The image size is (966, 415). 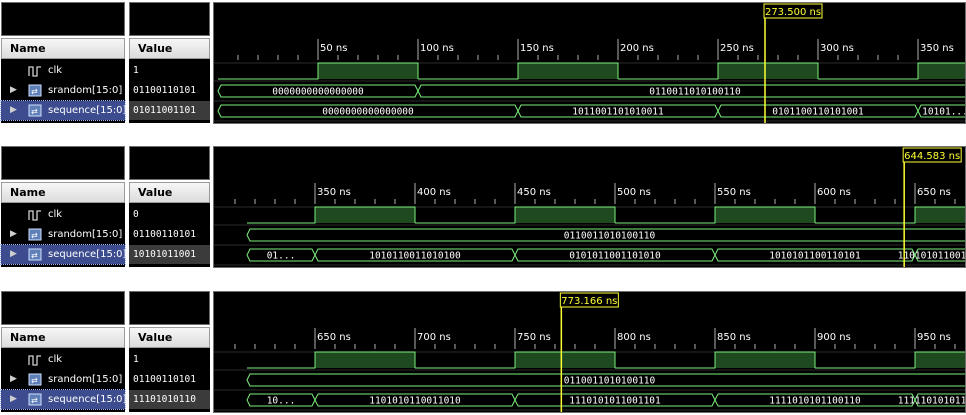 I want to click on tick-label: 450 ns, so click(x=534, y=192).